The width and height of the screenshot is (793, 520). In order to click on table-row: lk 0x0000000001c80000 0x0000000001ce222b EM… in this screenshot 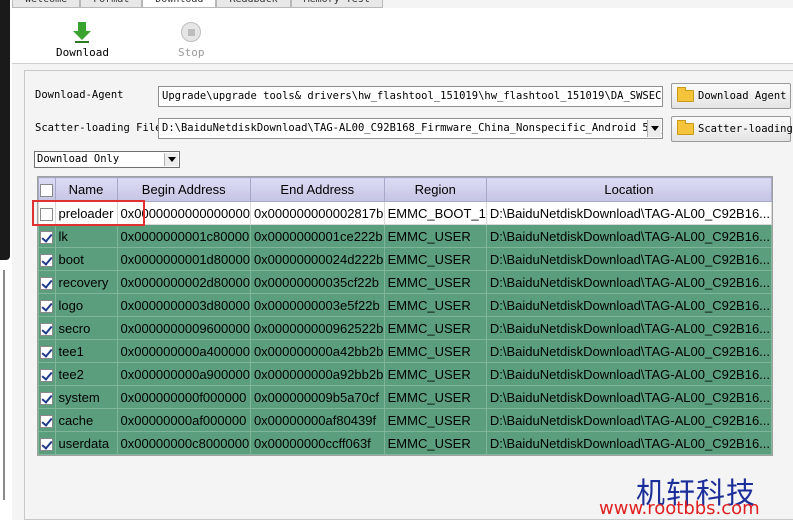, I will do `click(405, 236)`.